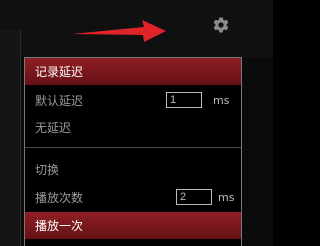 The width and height of the screenshot is (320, 246). Describe the element at coordinates (194, 197) in the screenshot. I see `play-count-input` at that location.